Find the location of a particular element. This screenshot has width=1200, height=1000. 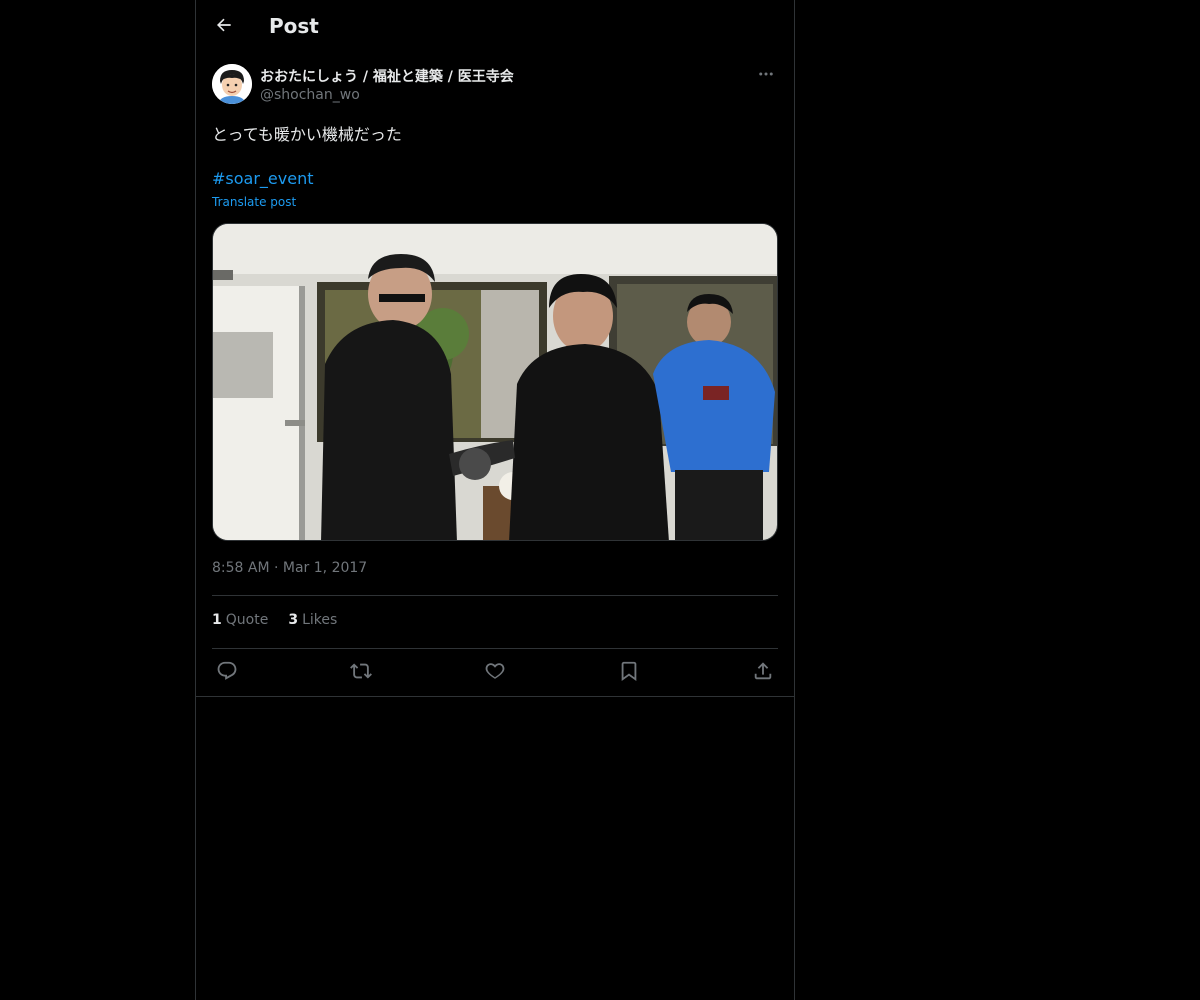

post-header: Post is located at coordinates (495, 26).